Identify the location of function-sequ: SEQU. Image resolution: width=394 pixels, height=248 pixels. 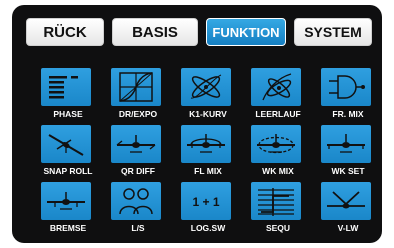
(278, 211).